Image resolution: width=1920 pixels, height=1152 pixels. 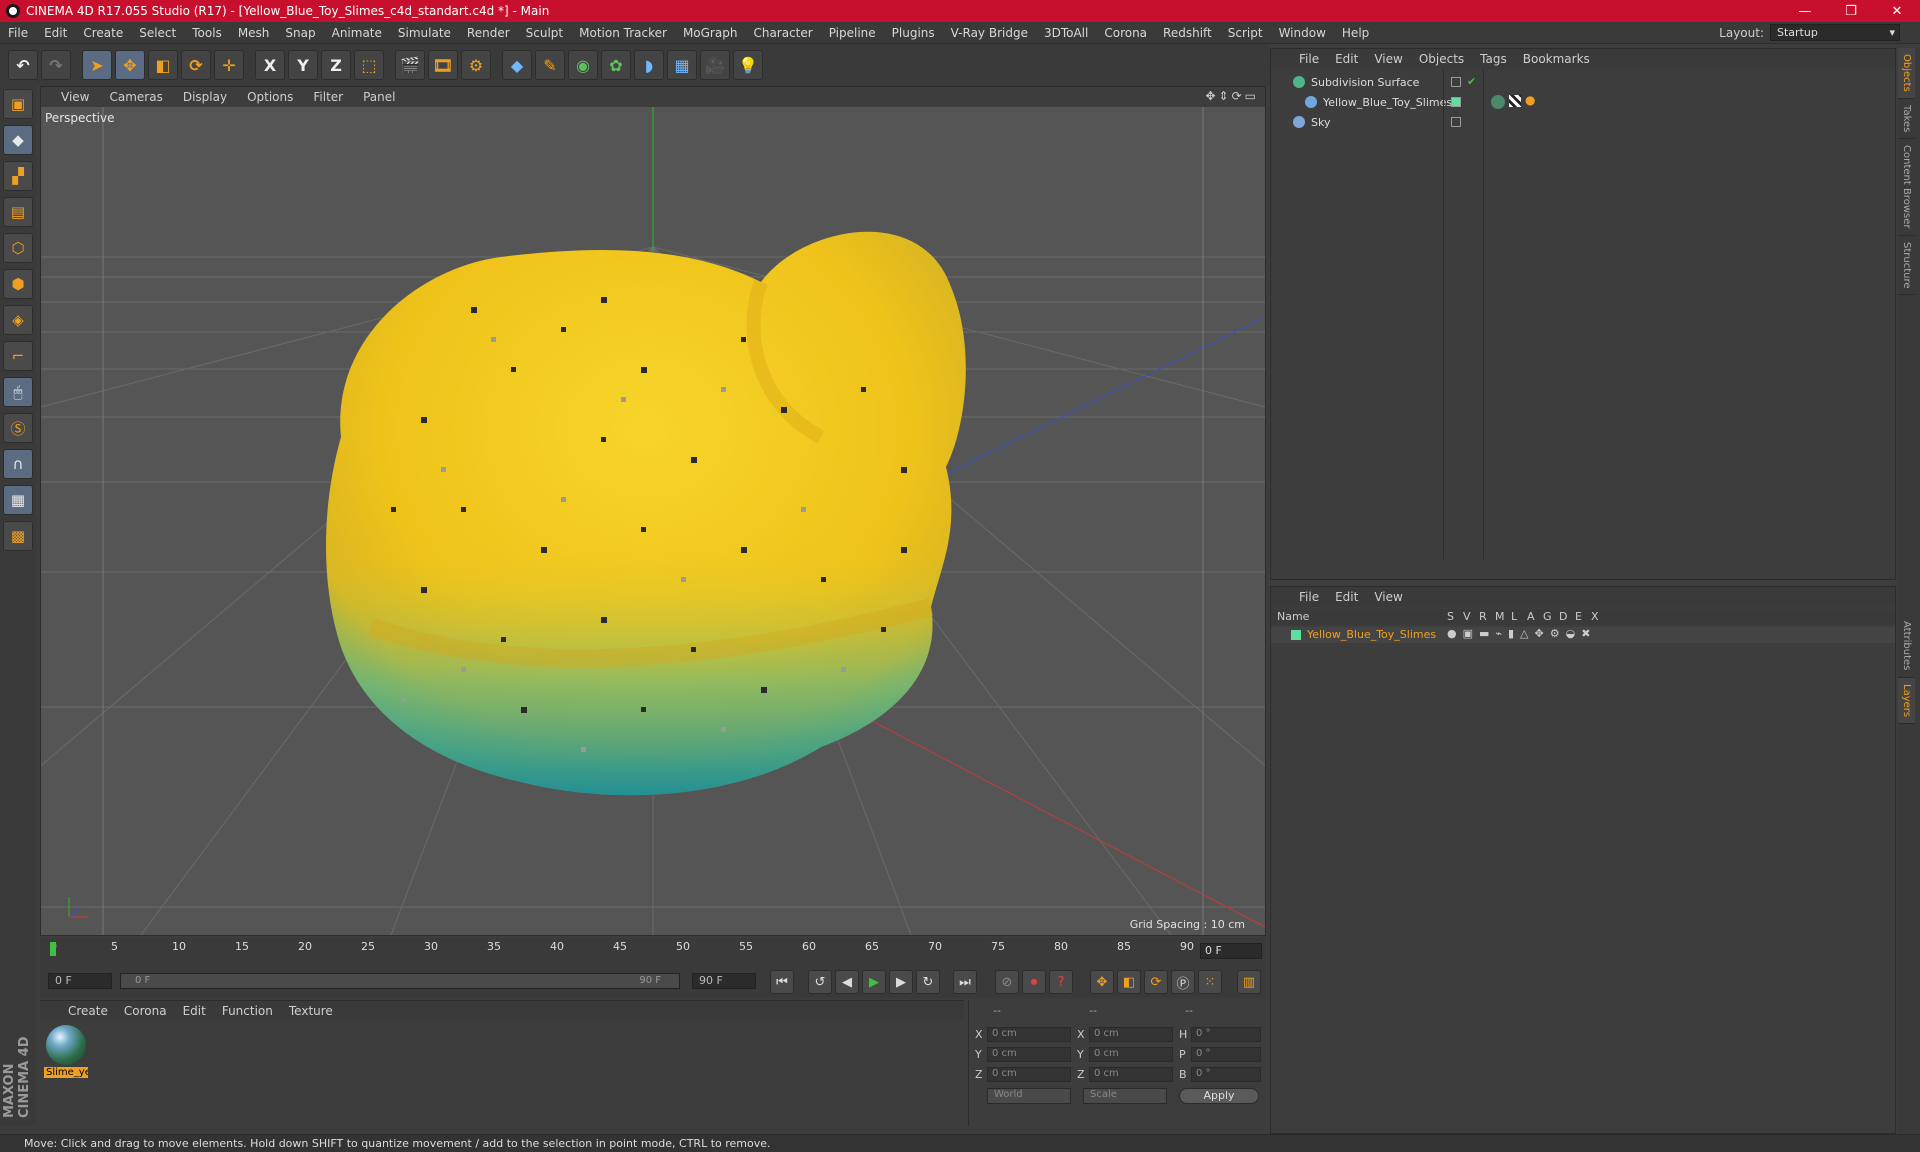 I want to click on viewport-camera-label: Perspective, so click(x=80, y=118).